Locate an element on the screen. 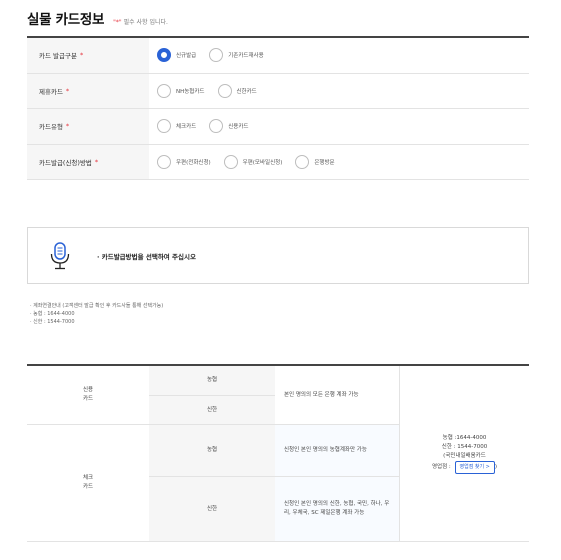  check-card-header: 체크 카드 is located at coordinates (88, 483).